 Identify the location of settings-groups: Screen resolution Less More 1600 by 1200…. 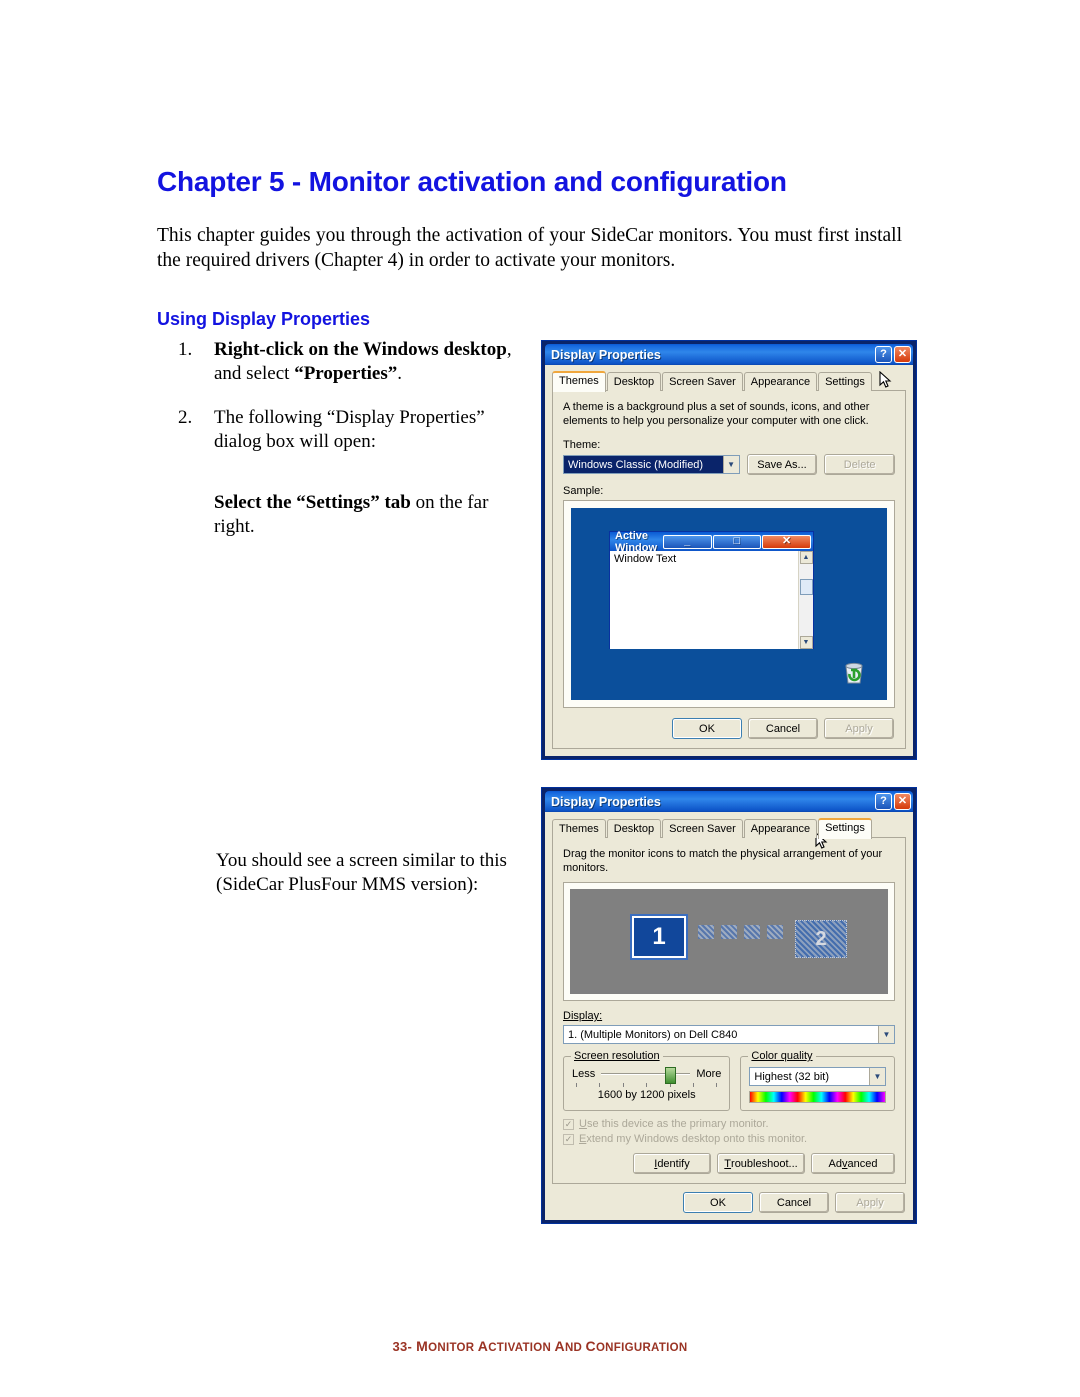
(729, 1080).